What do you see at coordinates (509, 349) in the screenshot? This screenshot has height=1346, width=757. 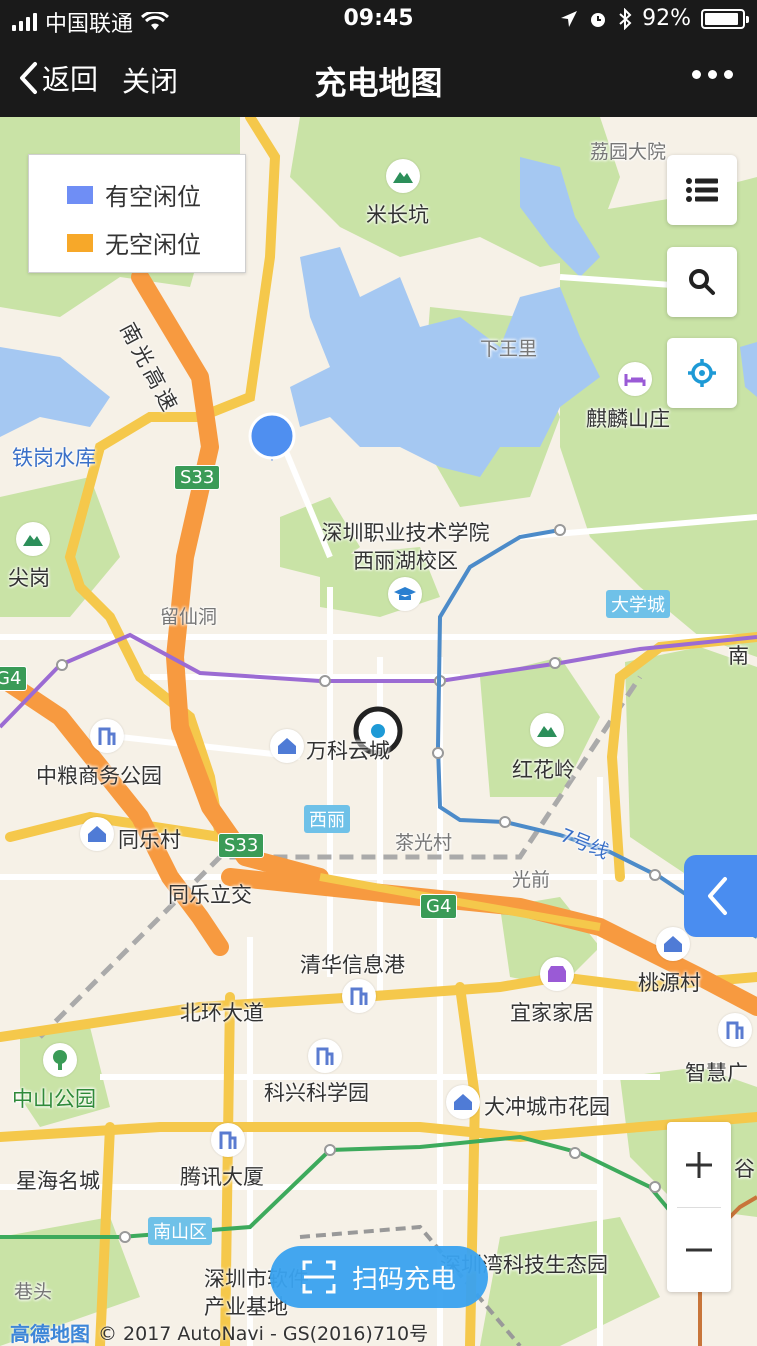 I see `map-label: 下王里` at bounding box center [509, 349].